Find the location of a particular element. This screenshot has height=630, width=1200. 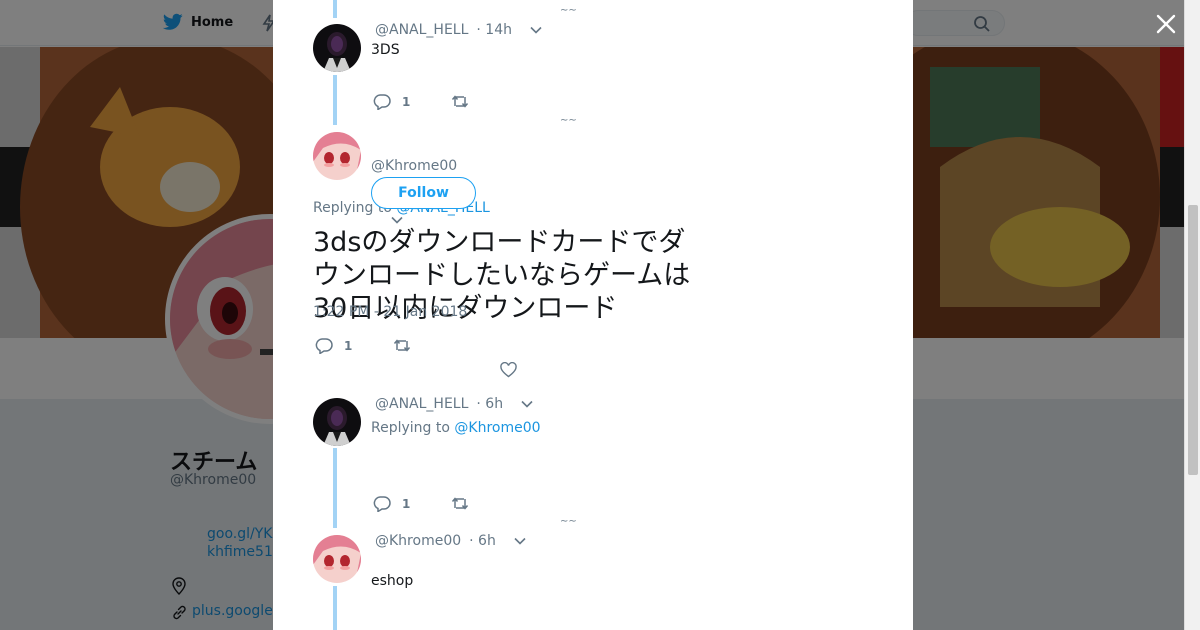

scrollbar-thumb is located at coordinates (1193, 340).